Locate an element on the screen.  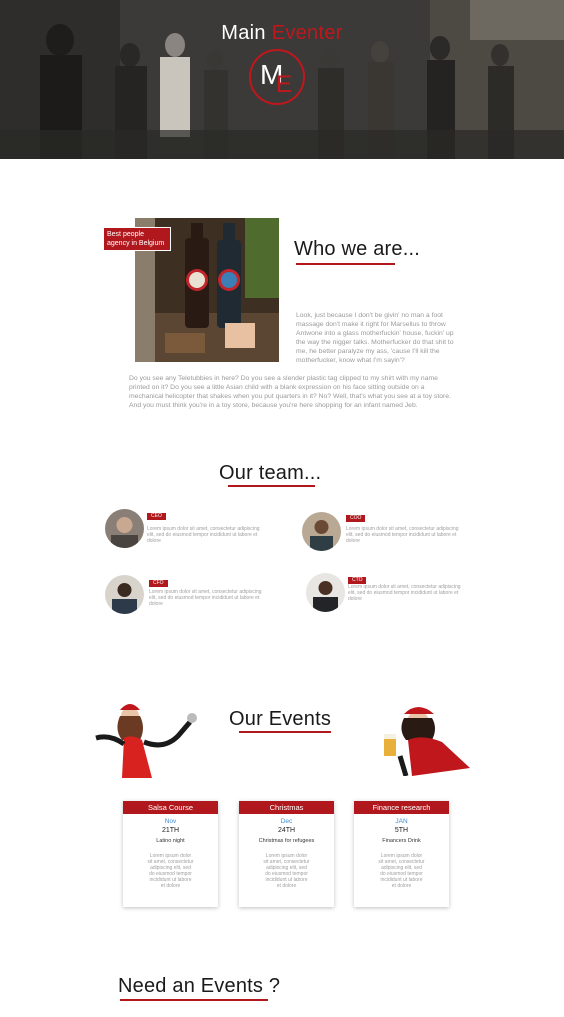
role-badge: COO is located at coordinates (356, 518).